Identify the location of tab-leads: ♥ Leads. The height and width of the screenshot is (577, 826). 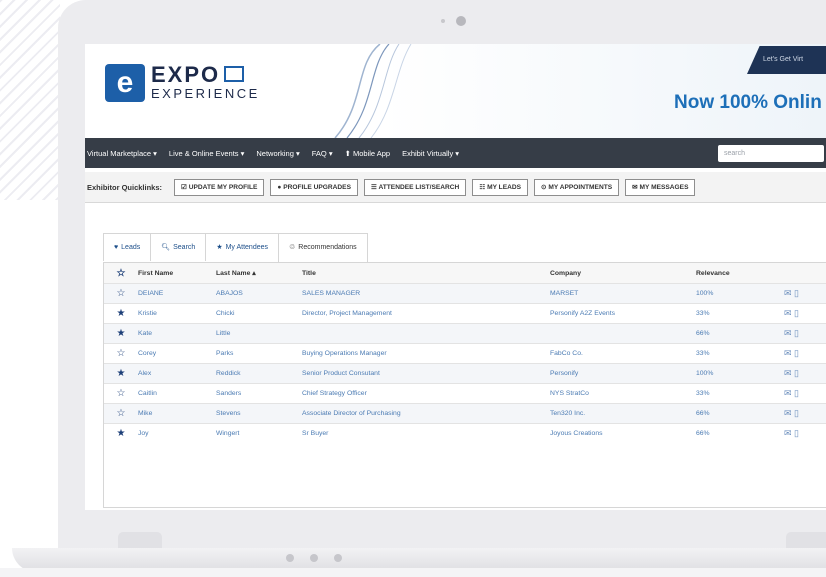
(127, 247).